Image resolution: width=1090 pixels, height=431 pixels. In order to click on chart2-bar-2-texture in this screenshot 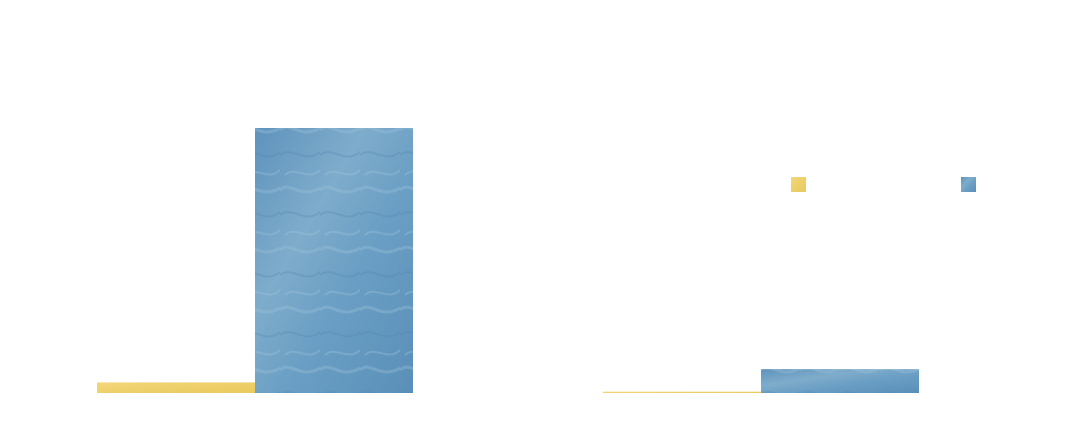, I will do `click(840, 381)`.